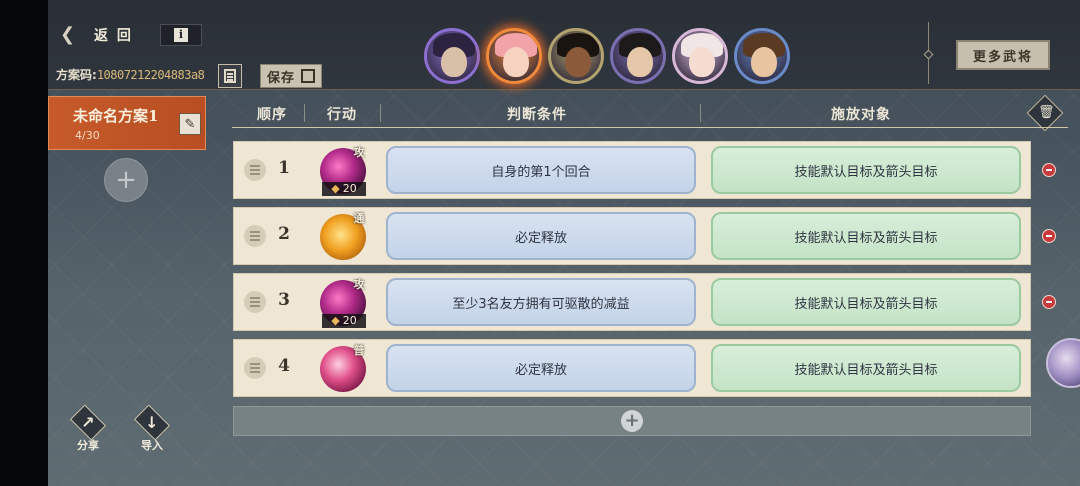  What do you see at coordinates (537, 115) in the screenshot?
I see `column-condition: 判断条件` at bounding box center [537, 115].